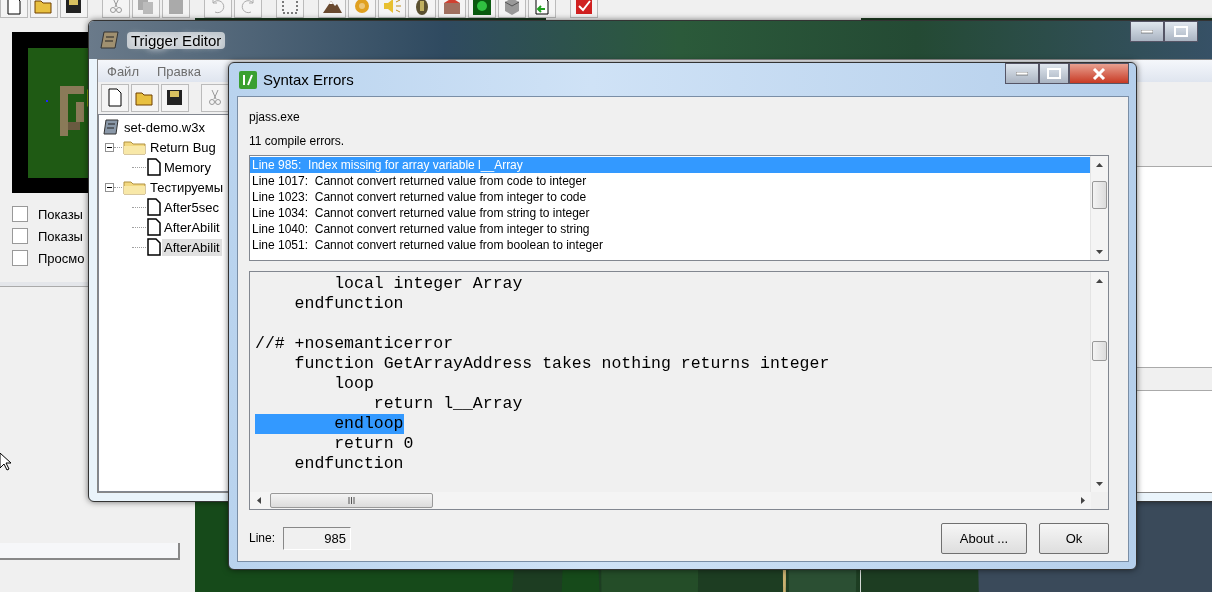 This screenshot has width=1212, height=592. What do you see at coordinates (123, 71) in the screenshot?
I see `menu-item: Файл` at bounding box center [123, 71].